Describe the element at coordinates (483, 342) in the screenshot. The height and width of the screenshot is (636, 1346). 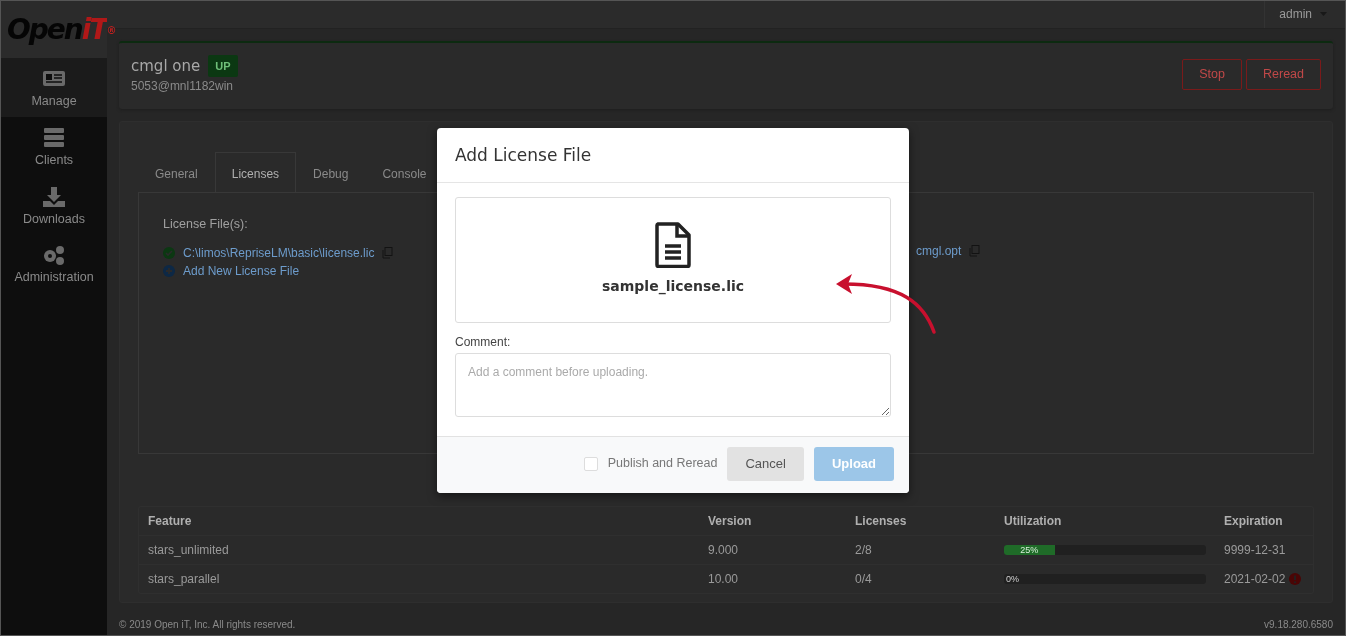
I see `comment-label: Comment:` at that location.